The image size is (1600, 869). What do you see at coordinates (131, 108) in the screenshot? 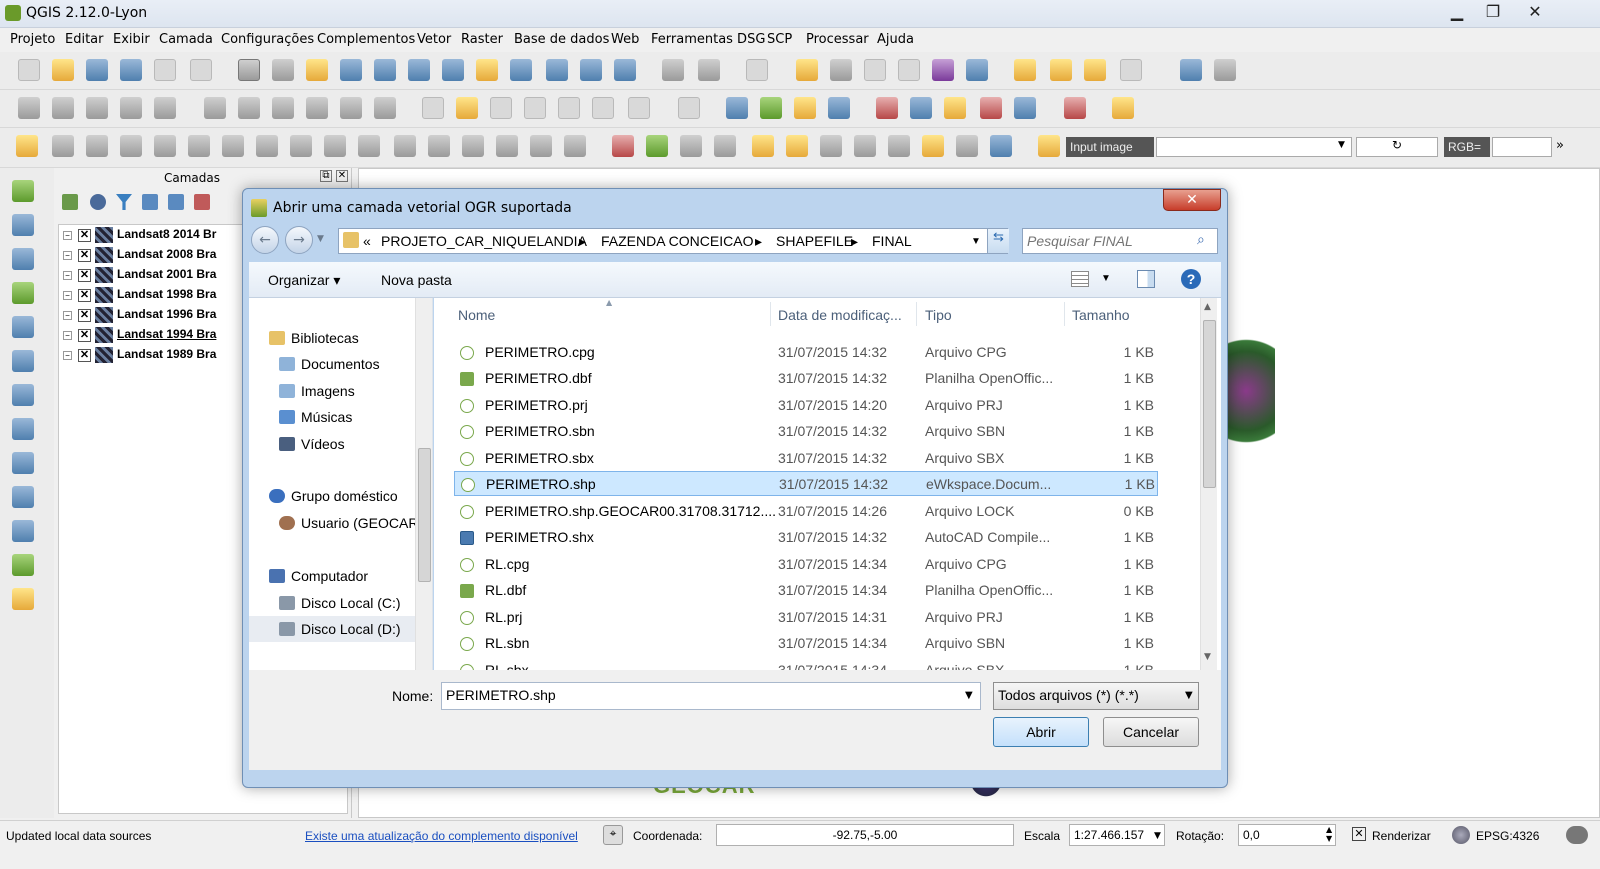
I see `add-feature-icon` at bounding box center [131, 108].